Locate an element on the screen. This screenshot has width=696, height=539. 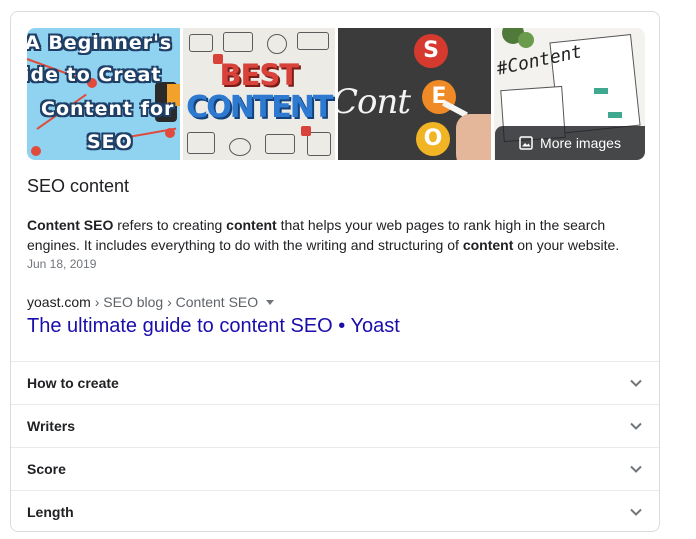
accordion-score: Score is located at coordinates (335, 468).